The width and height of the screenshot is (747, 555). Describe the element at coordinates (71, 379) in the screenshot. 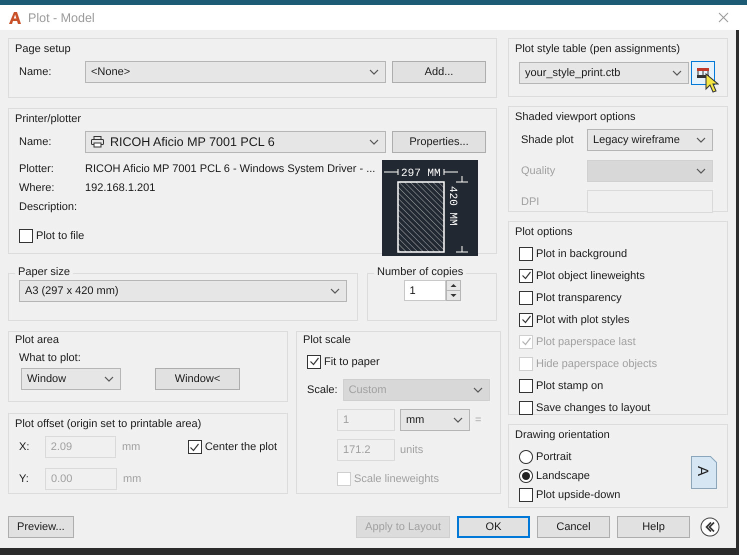

I see `what-to-plot-dropdown: Window` at that location.